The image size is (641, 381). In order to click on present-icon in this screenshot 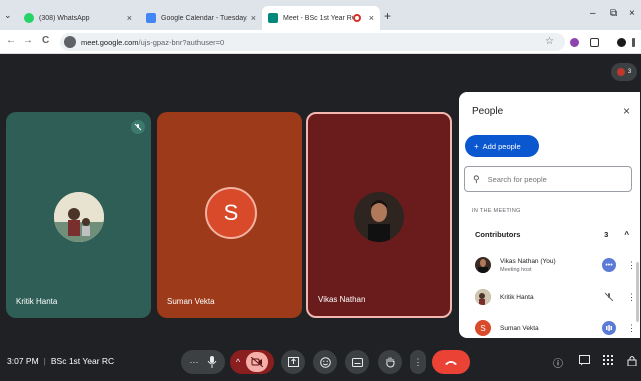, I will do `click(293, 362)`.